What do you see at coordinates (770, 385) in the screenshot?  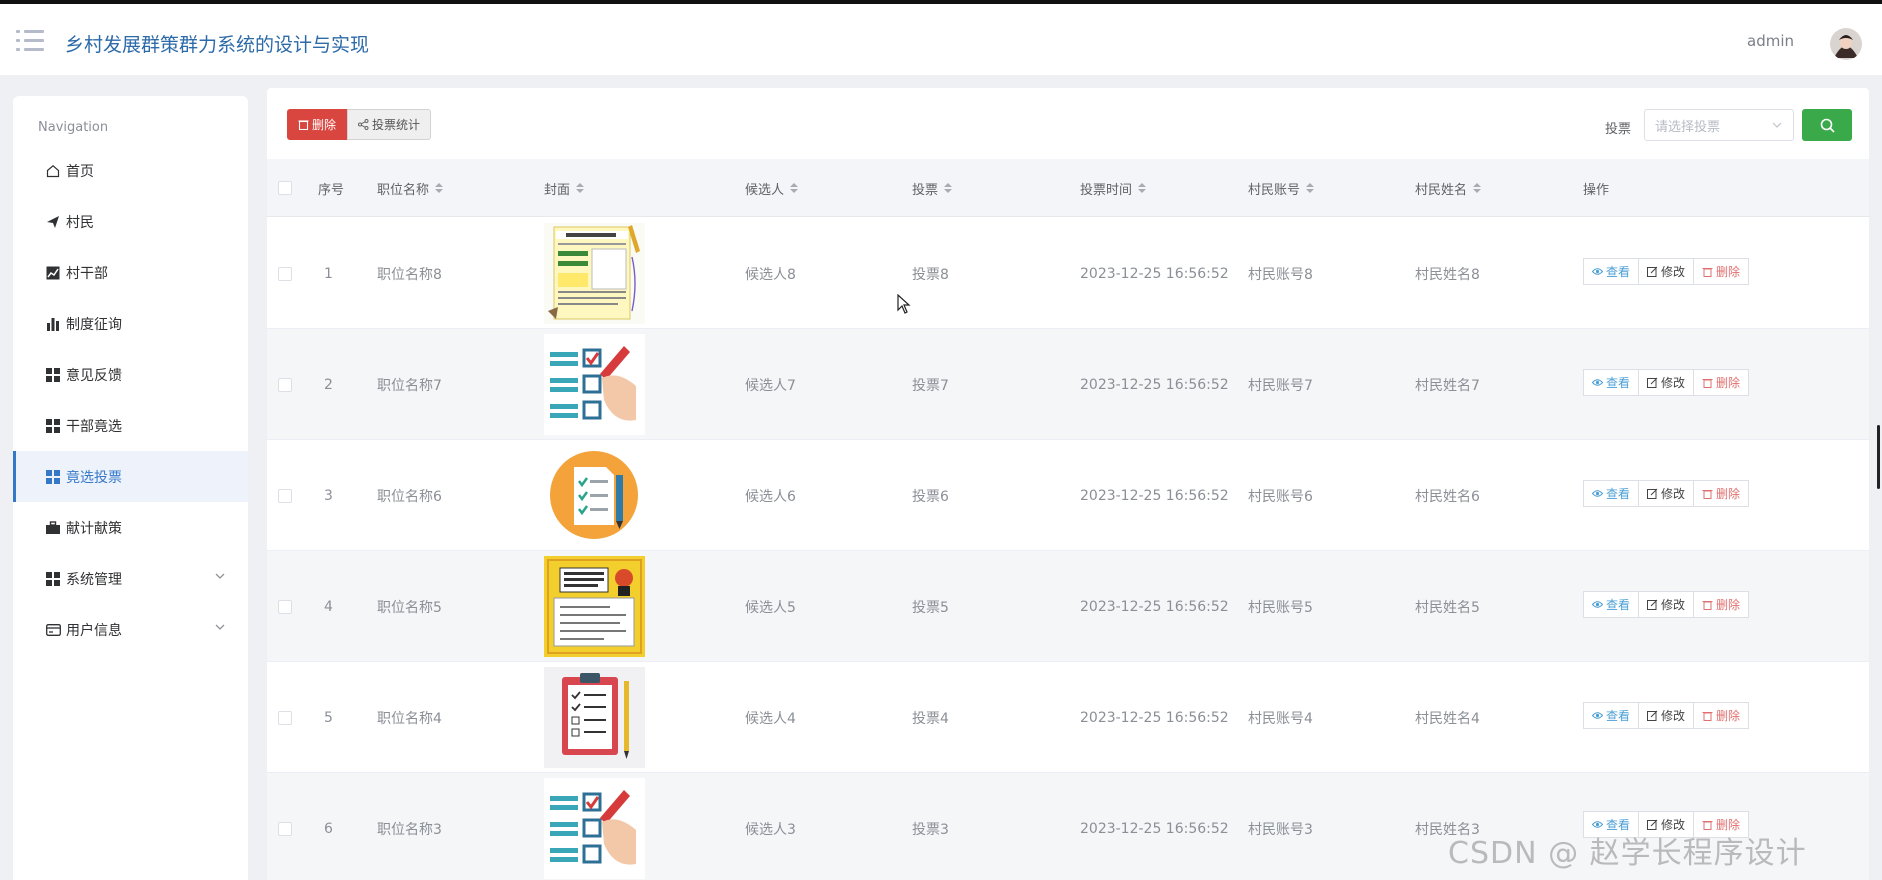 I see `cell-candidate: 候选人7` at bounding box center [770, 385].